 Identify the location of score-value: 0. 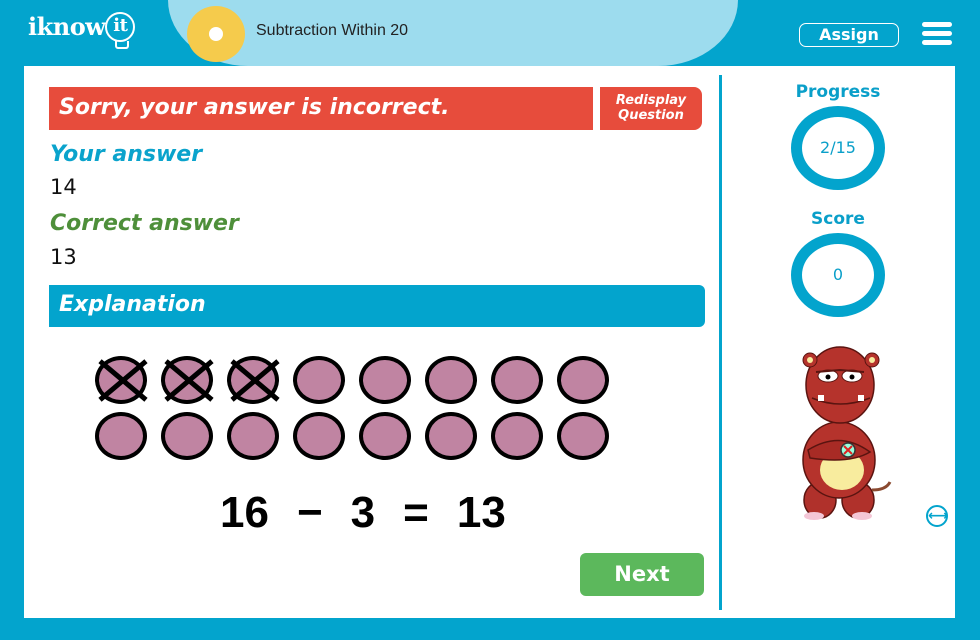
(838, 274).